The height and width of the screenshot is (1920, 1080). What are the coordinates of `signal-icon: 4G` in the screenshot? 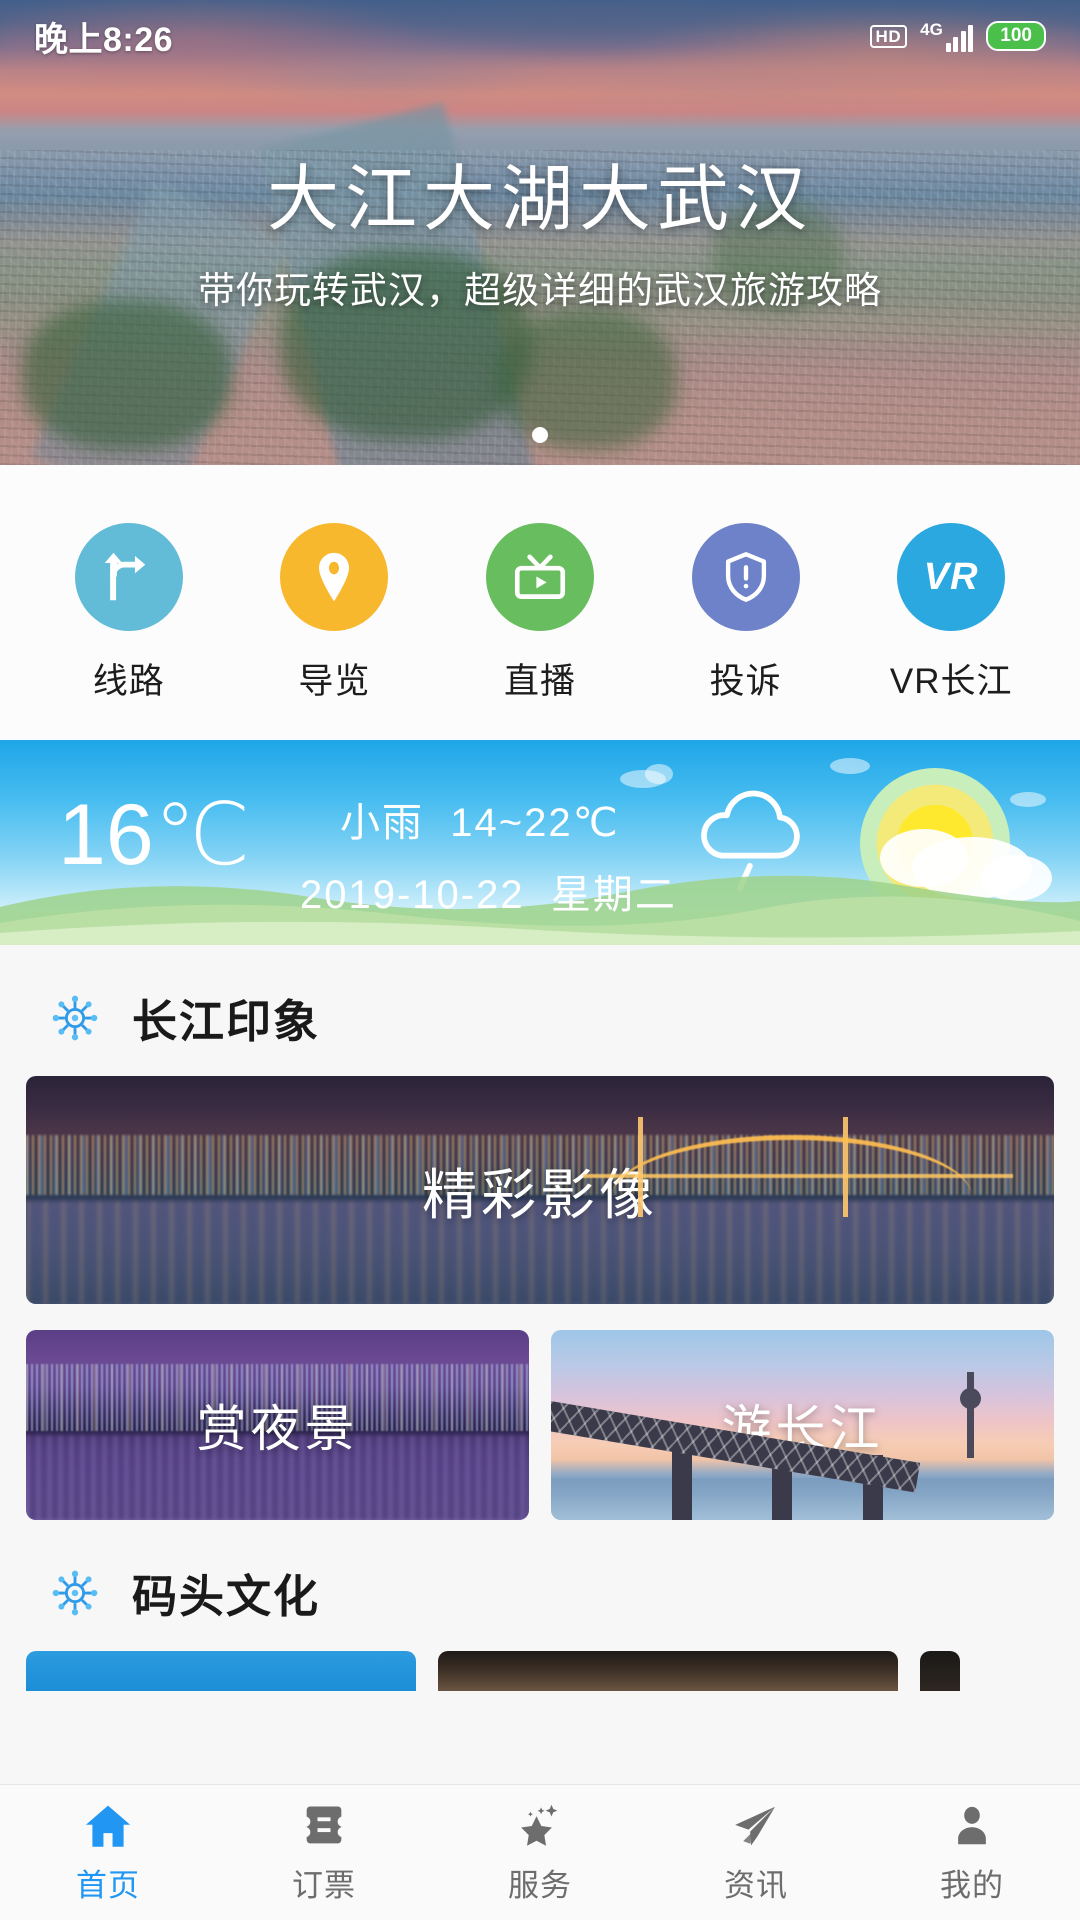 It's located at (947, 35).